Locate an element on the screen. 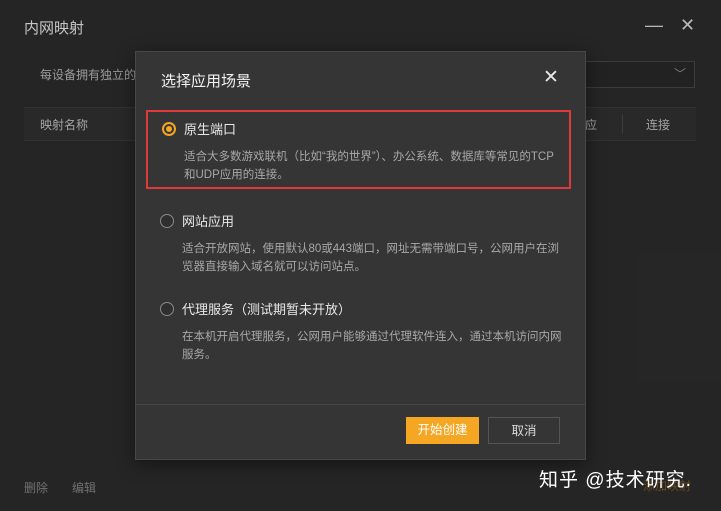 This screenshot has width=721, height=511. start-create-button: 开始创建 is located at coordinates (442, 430).